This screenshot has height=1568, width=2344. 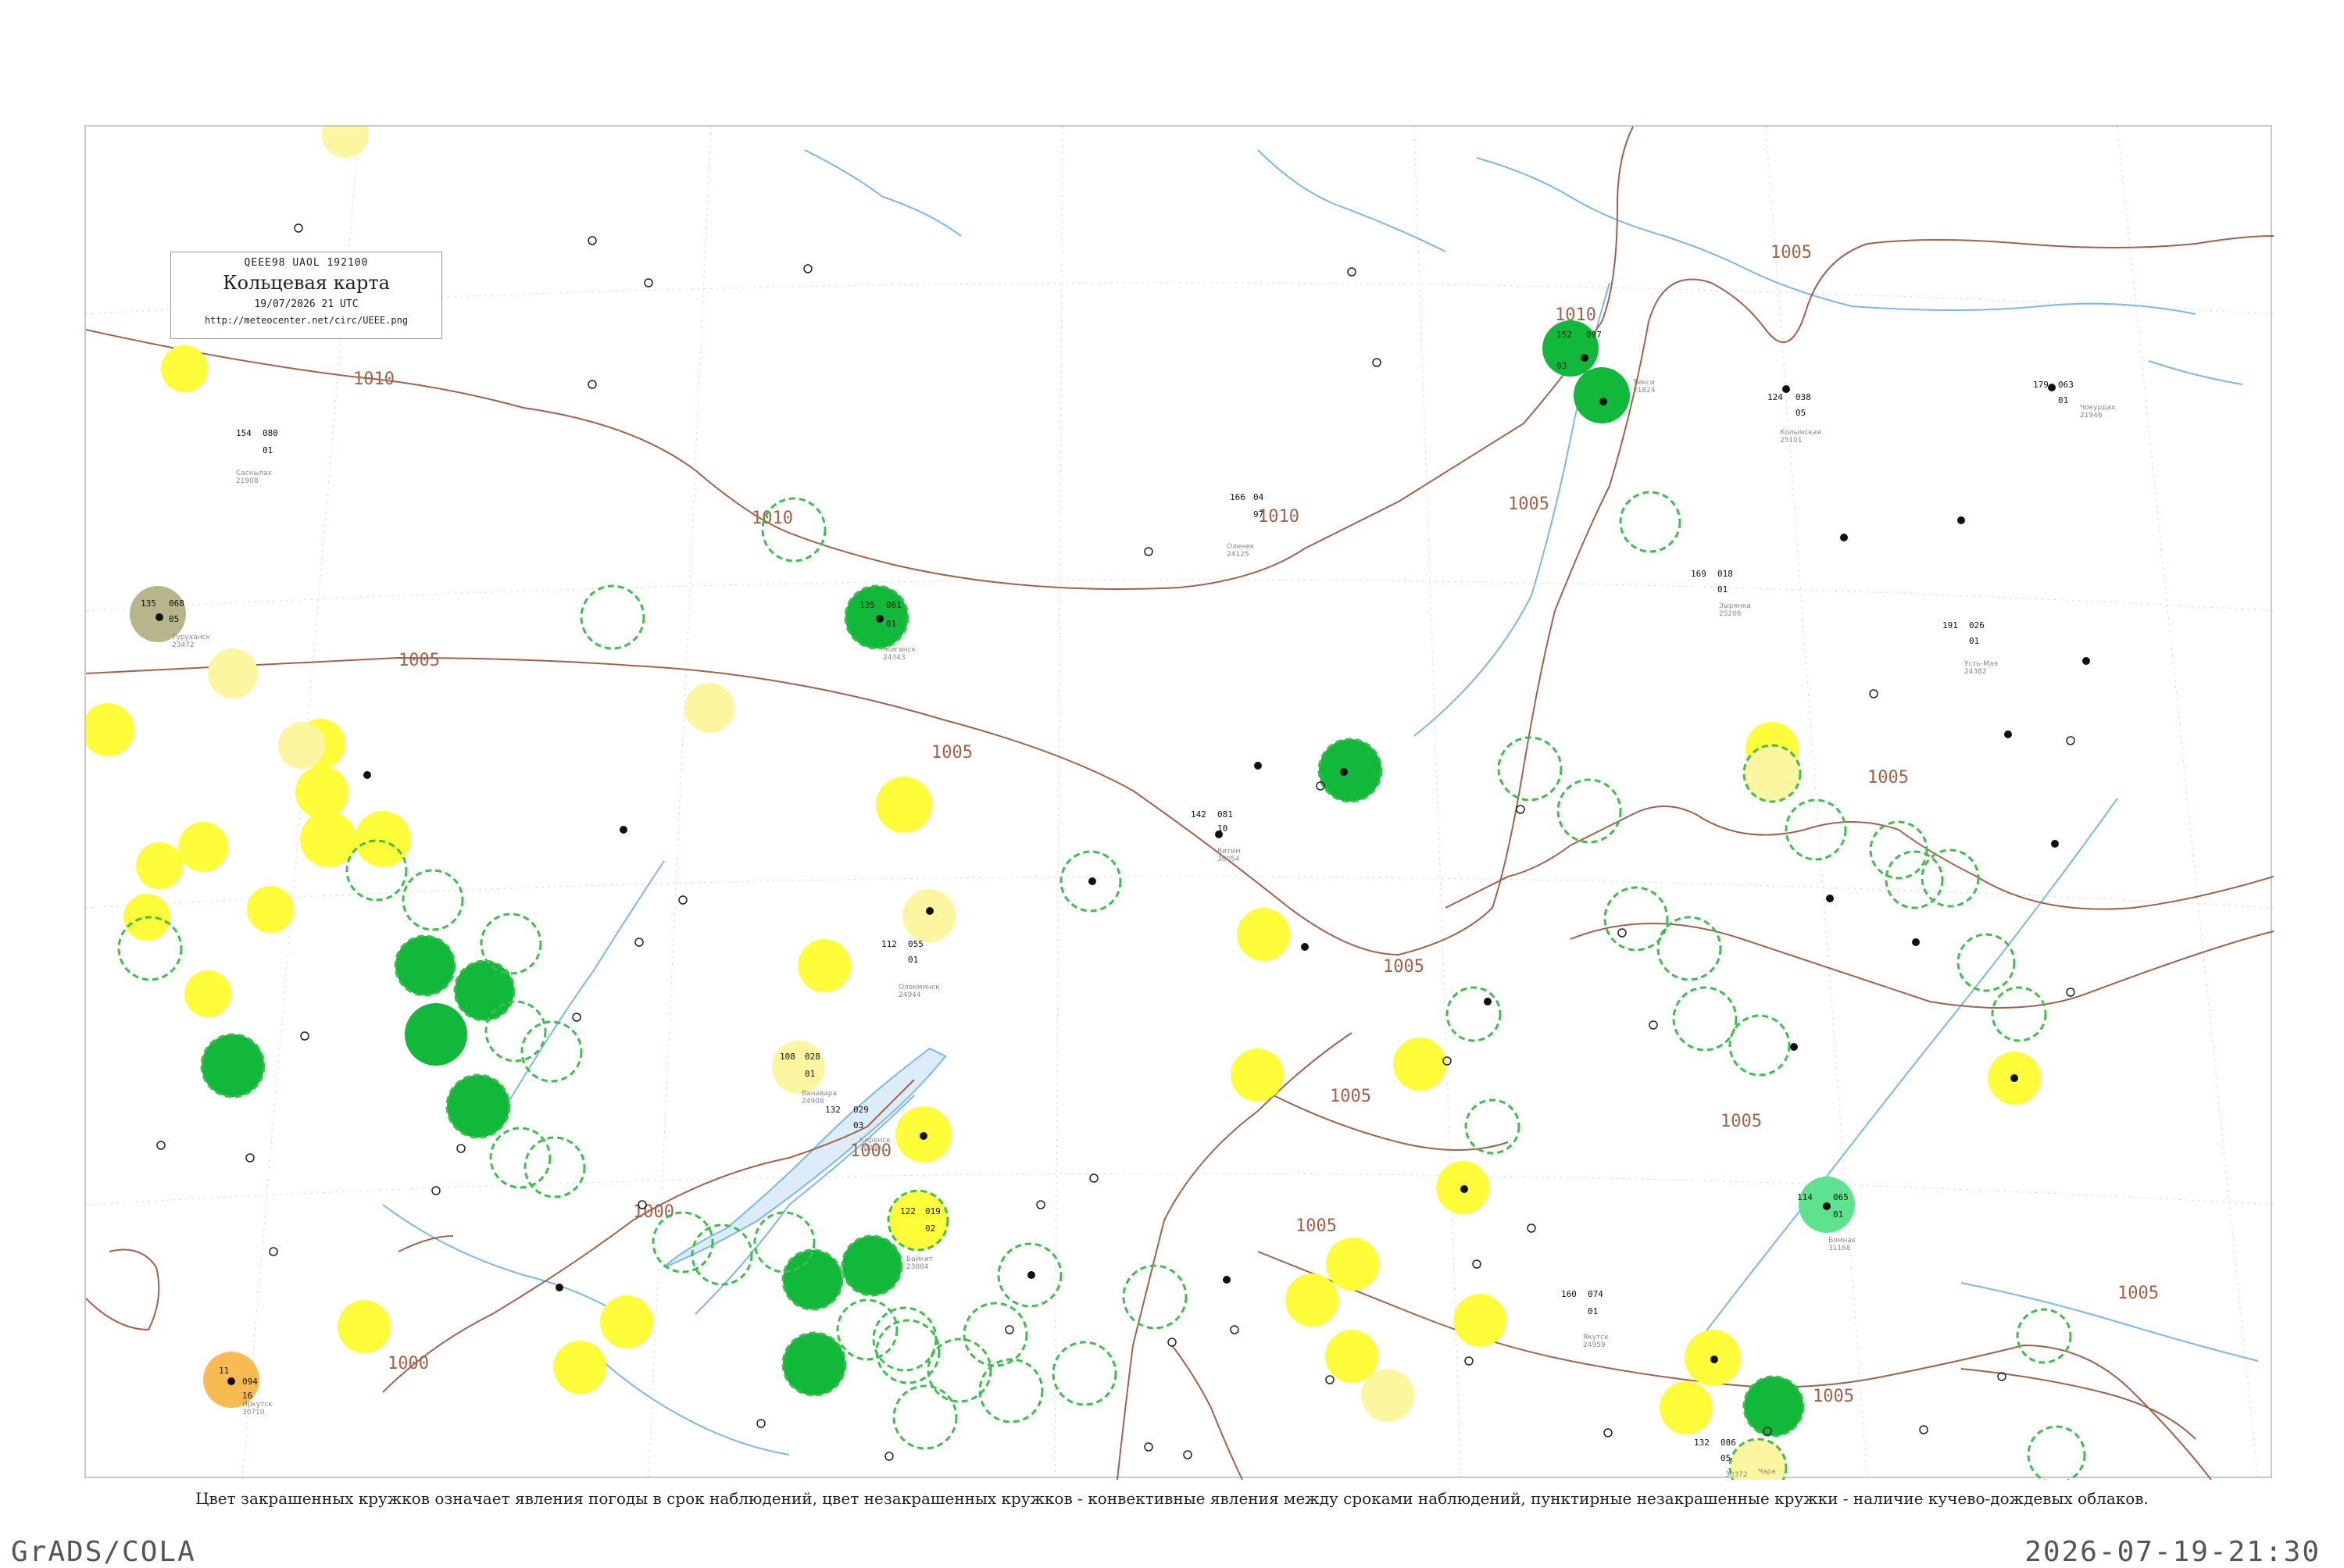 What do you see at coordinates (1800, 433) in the screenshot?
I see `station-name: Колымская` at bounding box center [1800, 433].